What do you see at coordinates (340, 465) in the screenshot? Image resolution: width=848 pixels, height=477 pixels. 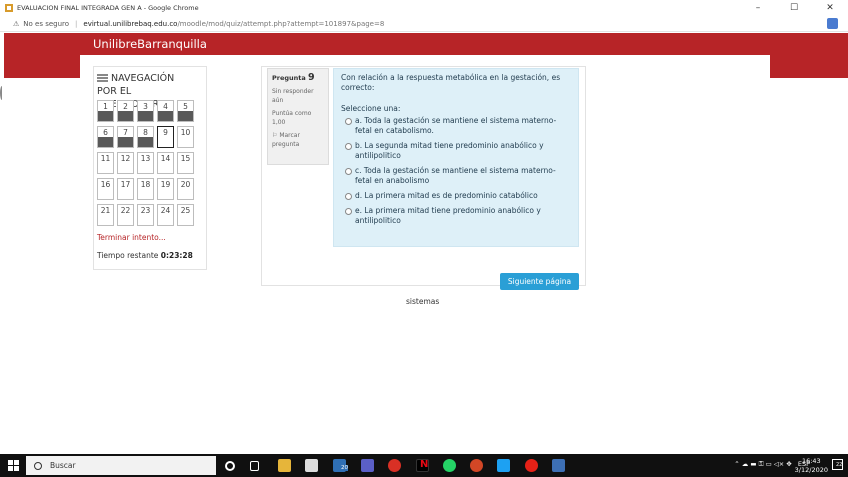 I see `mail-icon: 20` at bounding box center [340, 465].